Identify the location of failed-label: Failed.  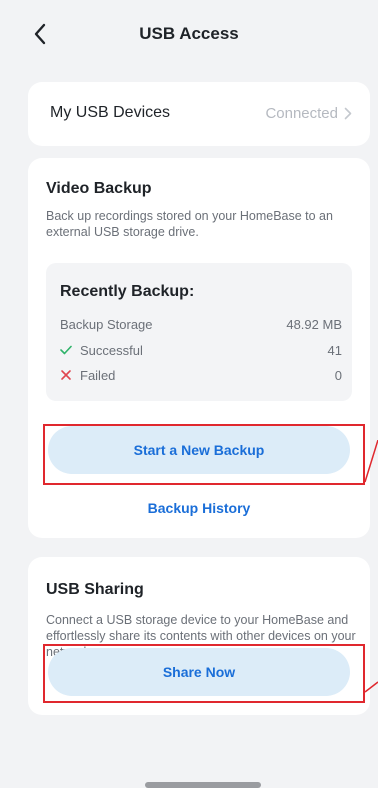
(98, 375).